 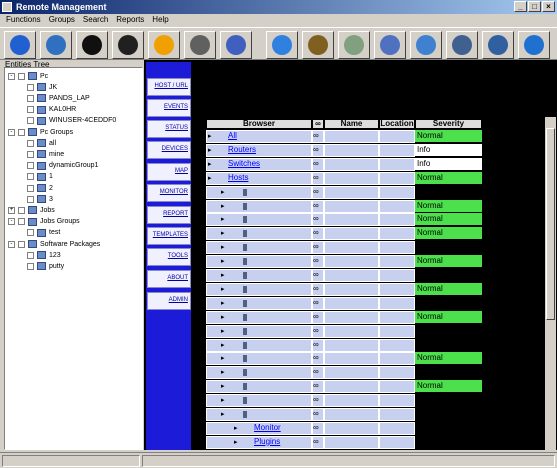 I want to click on grid-link: Routers, so click(x=242, y=149).